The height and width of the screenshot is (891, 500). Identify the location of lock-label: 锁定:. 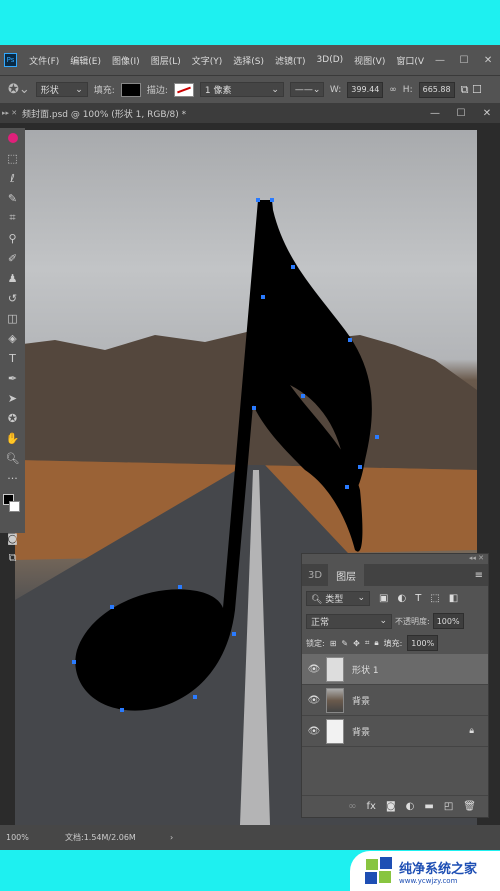
(315, 643).